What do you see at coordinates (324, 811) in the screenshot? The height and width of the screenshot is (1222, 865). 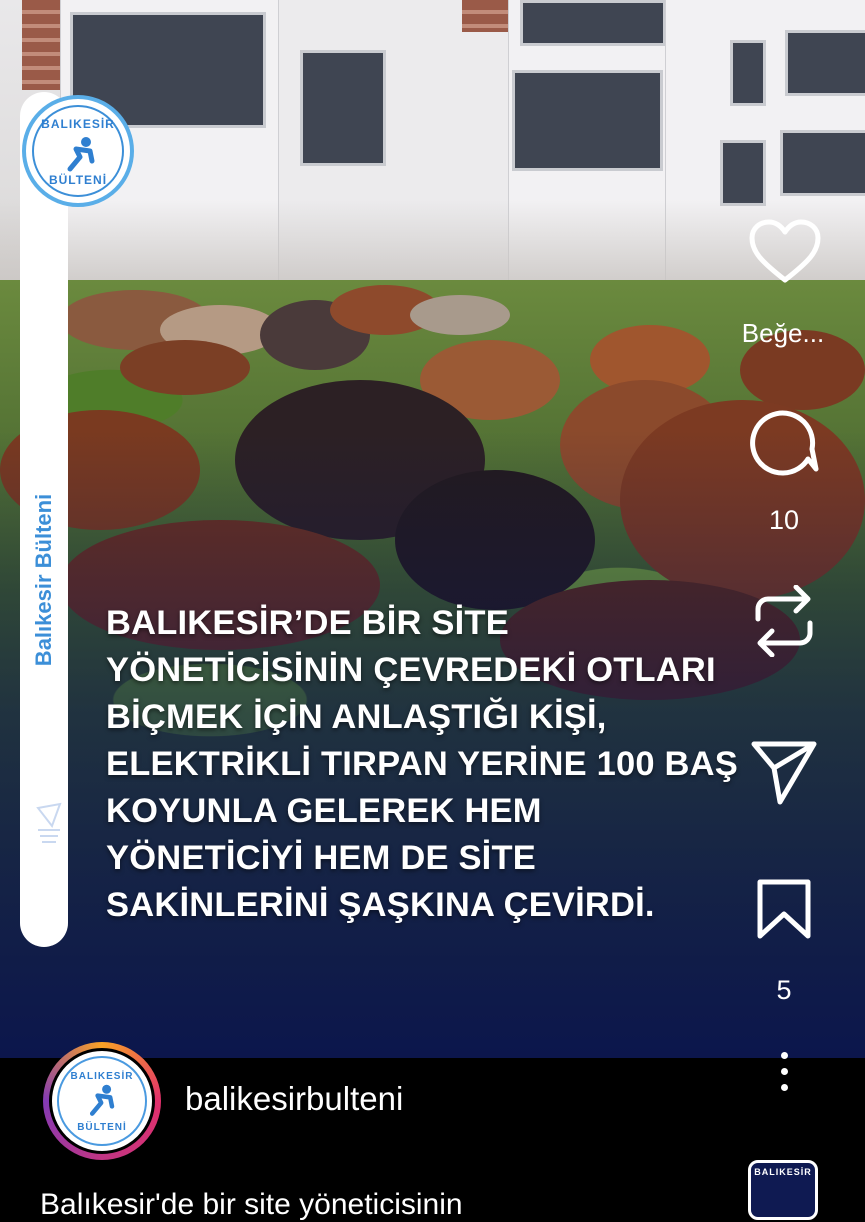 I see `headline-line: KOYUNLA GELEREK HEM` at bounding box center [324, 811].